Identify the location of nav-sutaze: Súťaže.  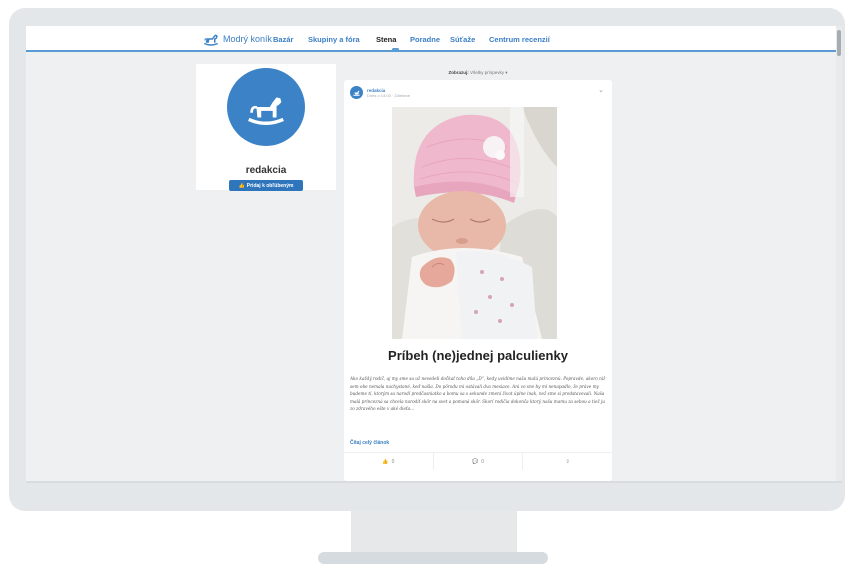
(462, 39).